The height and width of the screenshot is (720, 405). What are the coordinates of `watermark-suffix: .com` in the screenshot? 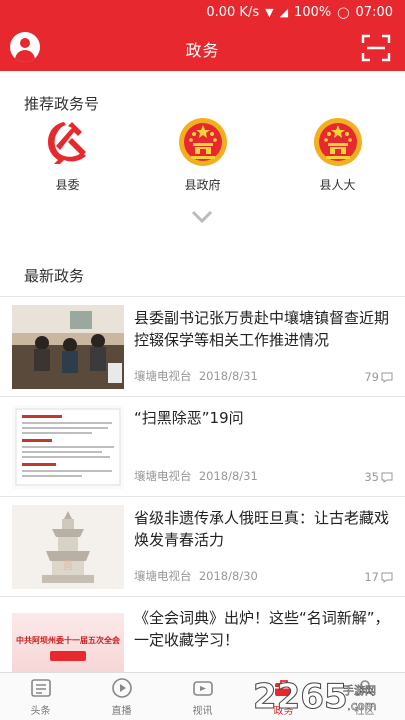 It's located at (361, 706).